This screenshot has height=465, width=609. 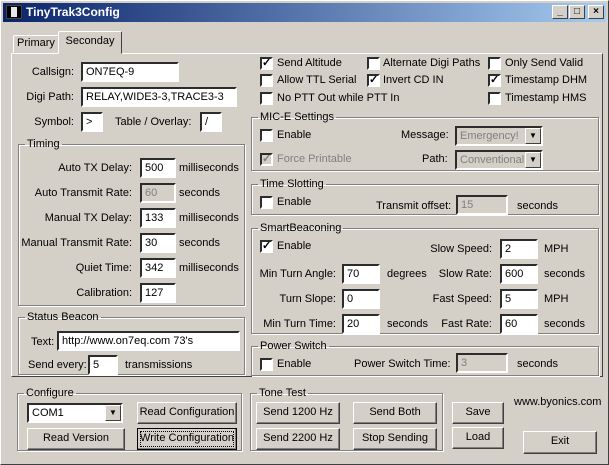 What do you see at coordinates (158, 218) in the screenshot?
I see `manual-tx-delay-input: 133` at bounding box center [158, 218].